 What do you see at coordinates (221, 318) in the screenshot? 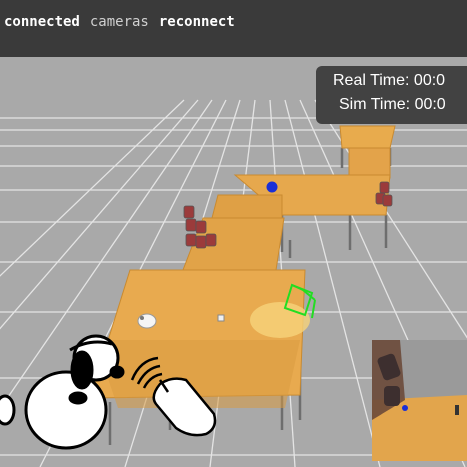
I see `small-object` at bounding box center [221, 318].